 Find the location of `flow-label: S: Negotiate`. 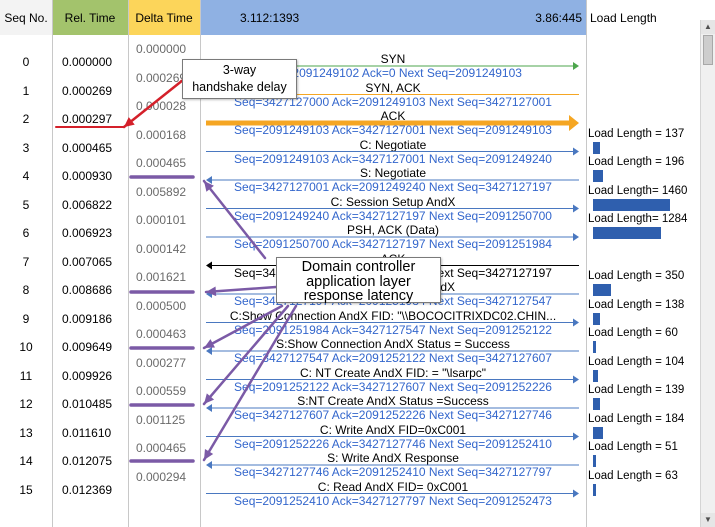

flow-label: S: Negotiate is located at coordinates (393, 173).